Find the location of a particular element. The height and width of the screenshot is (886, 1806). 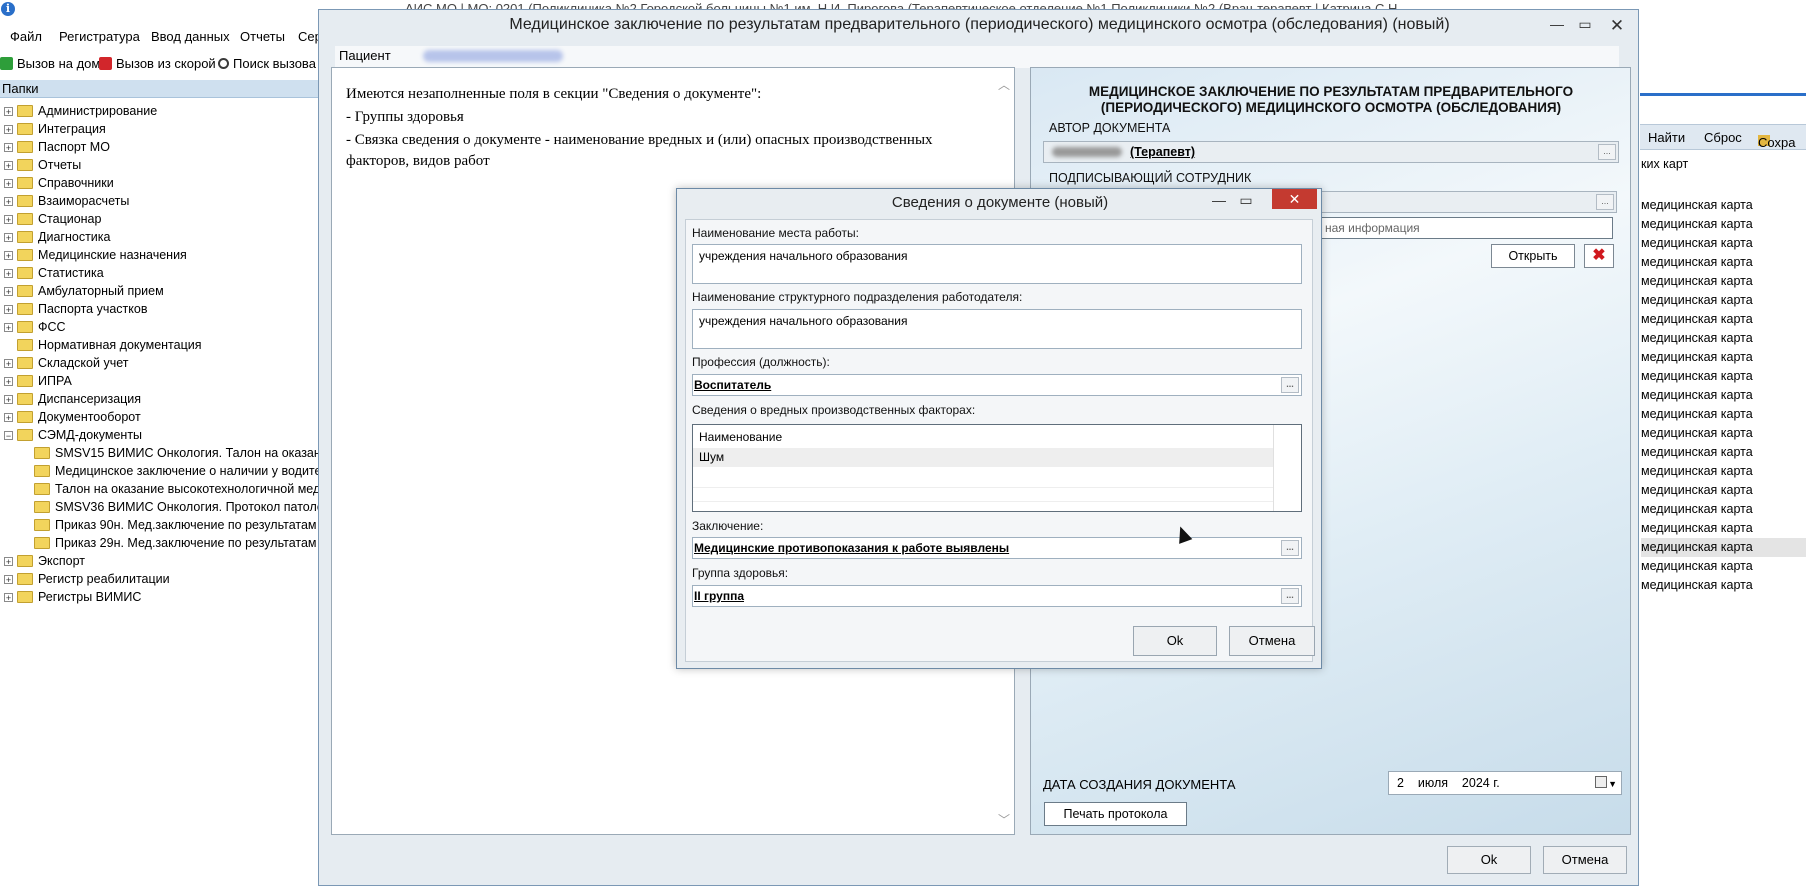

subdivision-input: учреждения начального образования is located at coordinates (997, 329).